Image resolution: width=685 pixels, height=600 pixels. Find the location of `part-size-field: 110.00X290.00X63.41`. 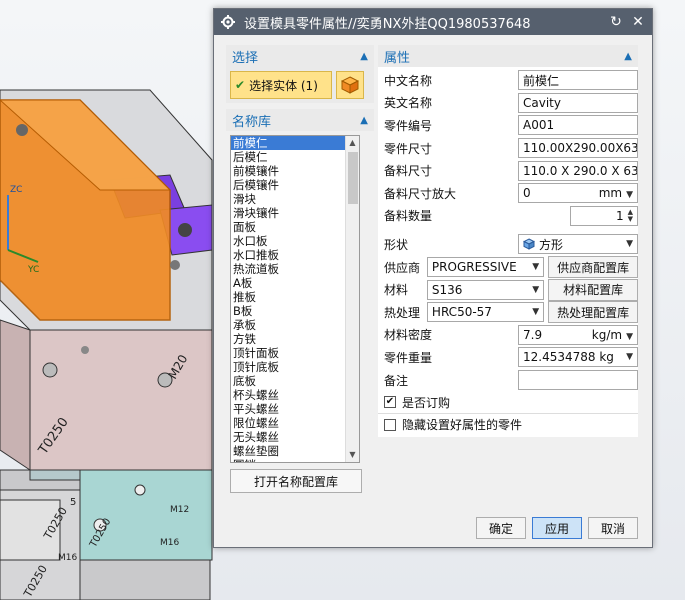

part-size-field: 110.00X290.00X63.41 is located at coordinates (578, 148).